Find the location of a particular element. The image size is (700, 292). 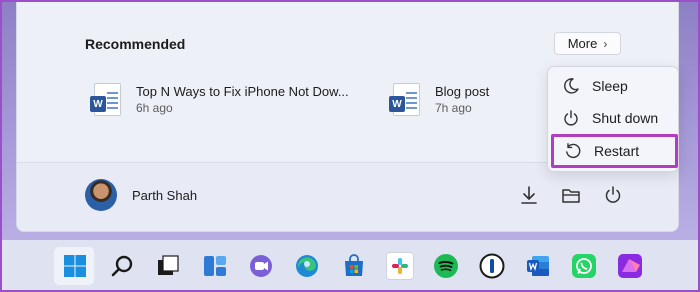

windows-start-icon is located at coordinates (75, 266).